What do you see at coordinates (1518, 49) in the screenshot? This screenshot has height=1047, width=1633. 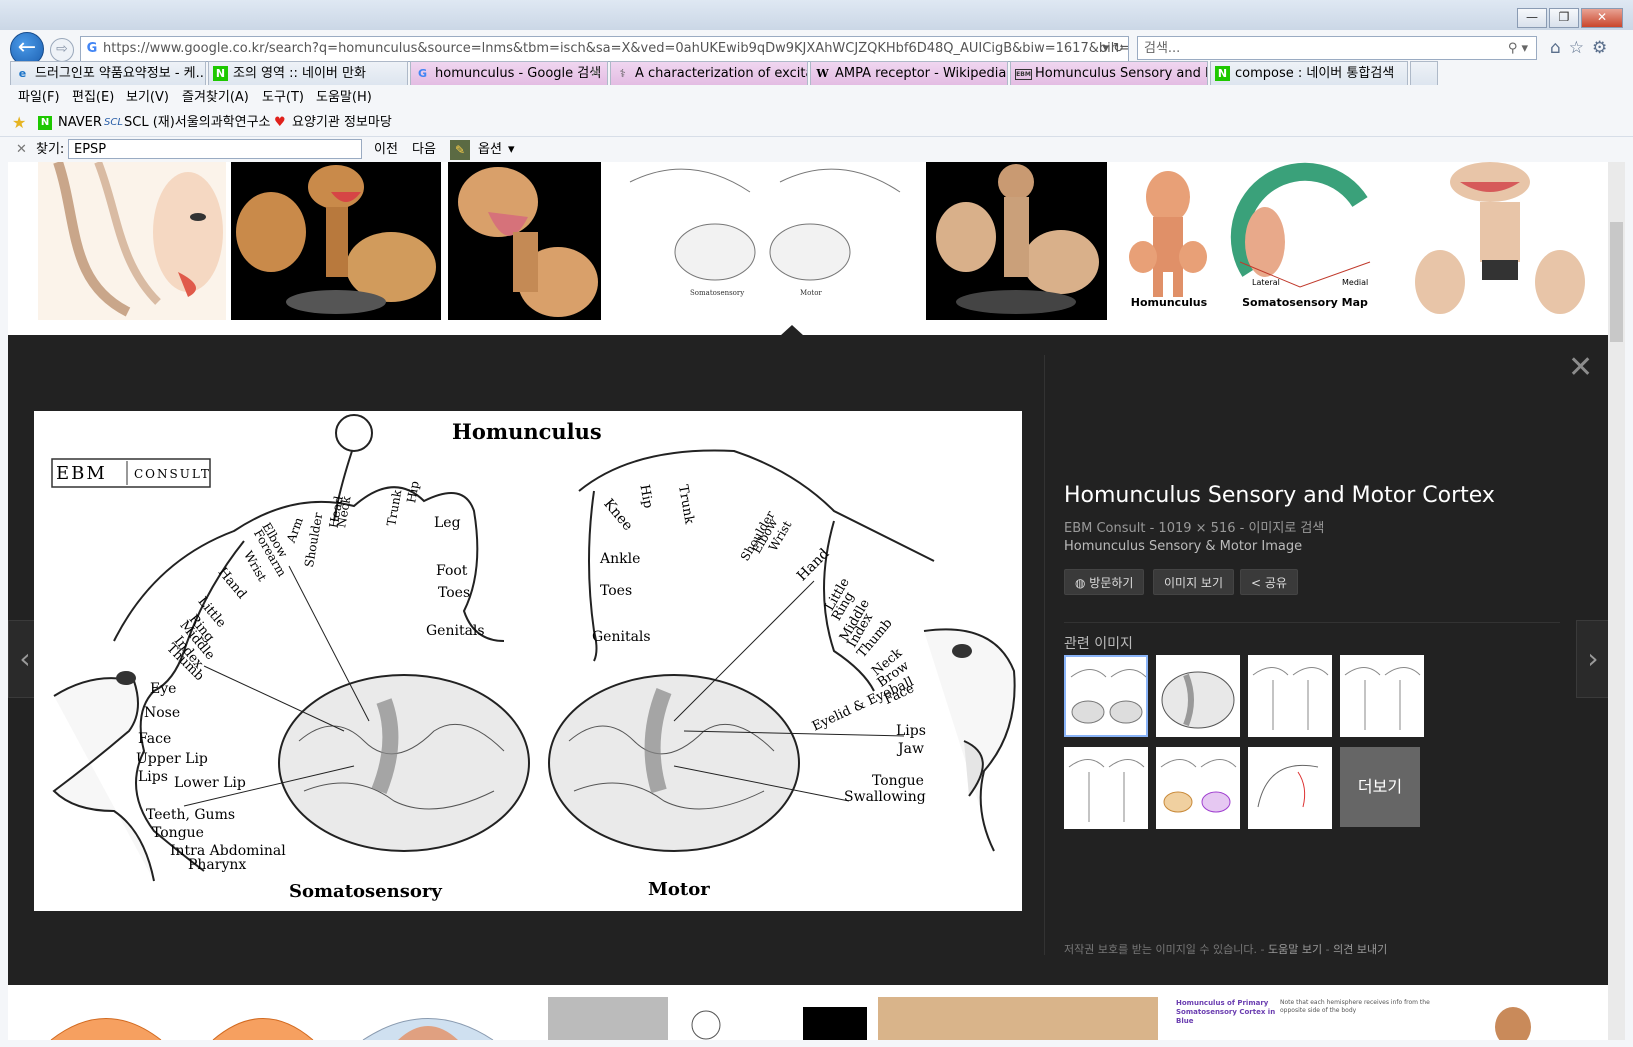 I see `search-icon: ⚲ ▾` at bounding box center [1518, 49].